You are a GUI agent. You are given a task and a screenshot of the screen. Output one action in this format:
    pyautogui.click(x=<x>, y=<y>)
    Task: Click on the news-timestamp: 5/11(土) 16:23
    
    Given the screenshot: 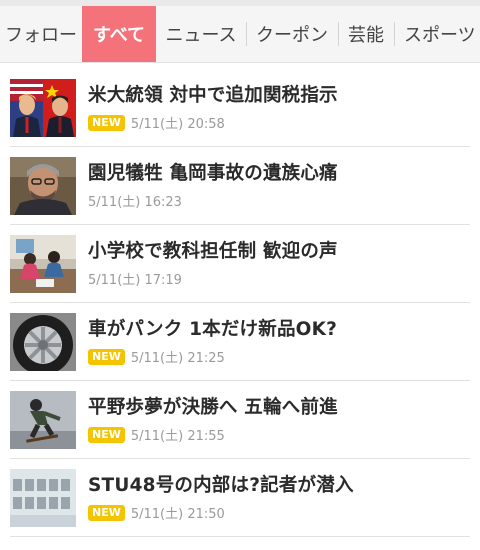 What is the action you would take?
    pyautogui.click(x=135, y=202)
    